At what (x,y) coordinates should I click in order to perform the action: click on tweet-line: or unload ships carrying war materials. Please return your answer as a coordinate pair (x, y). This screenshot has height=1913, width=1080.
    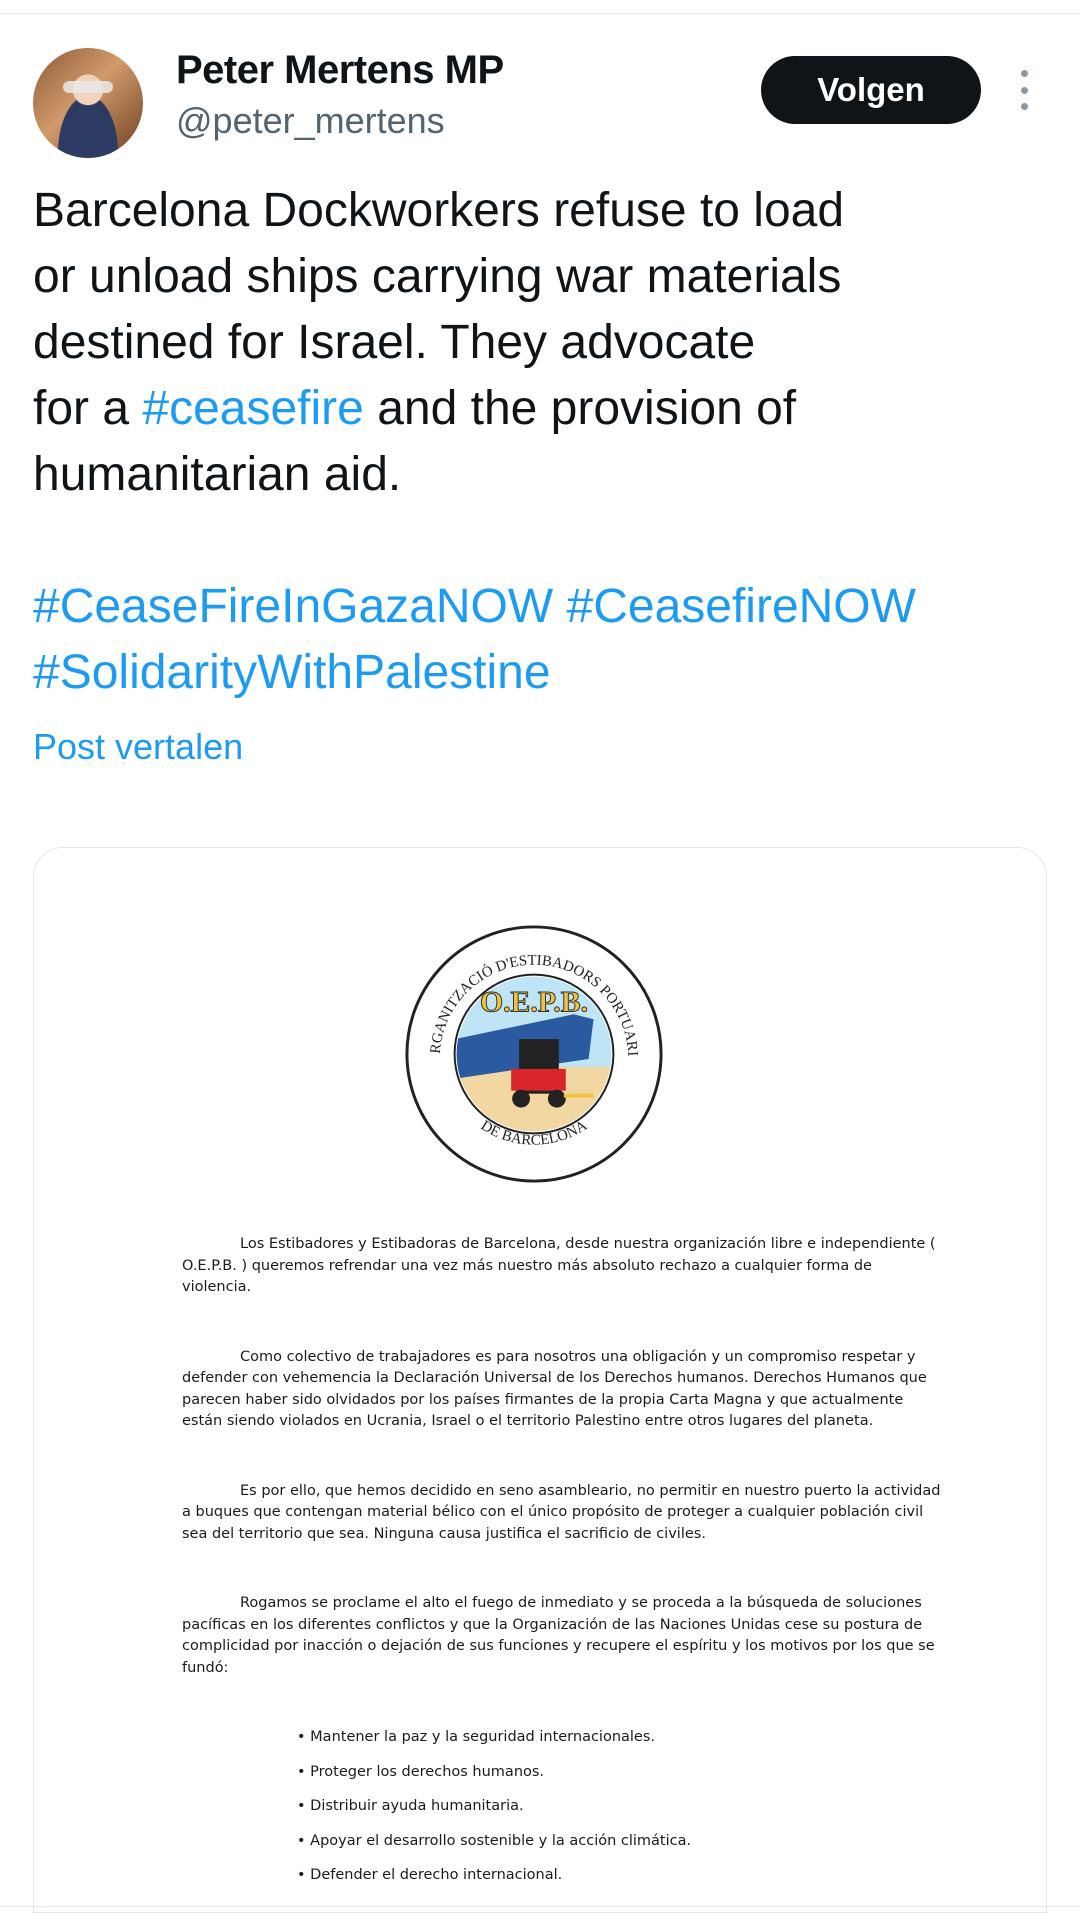
    Looking at the image, I should click on (437, 276).